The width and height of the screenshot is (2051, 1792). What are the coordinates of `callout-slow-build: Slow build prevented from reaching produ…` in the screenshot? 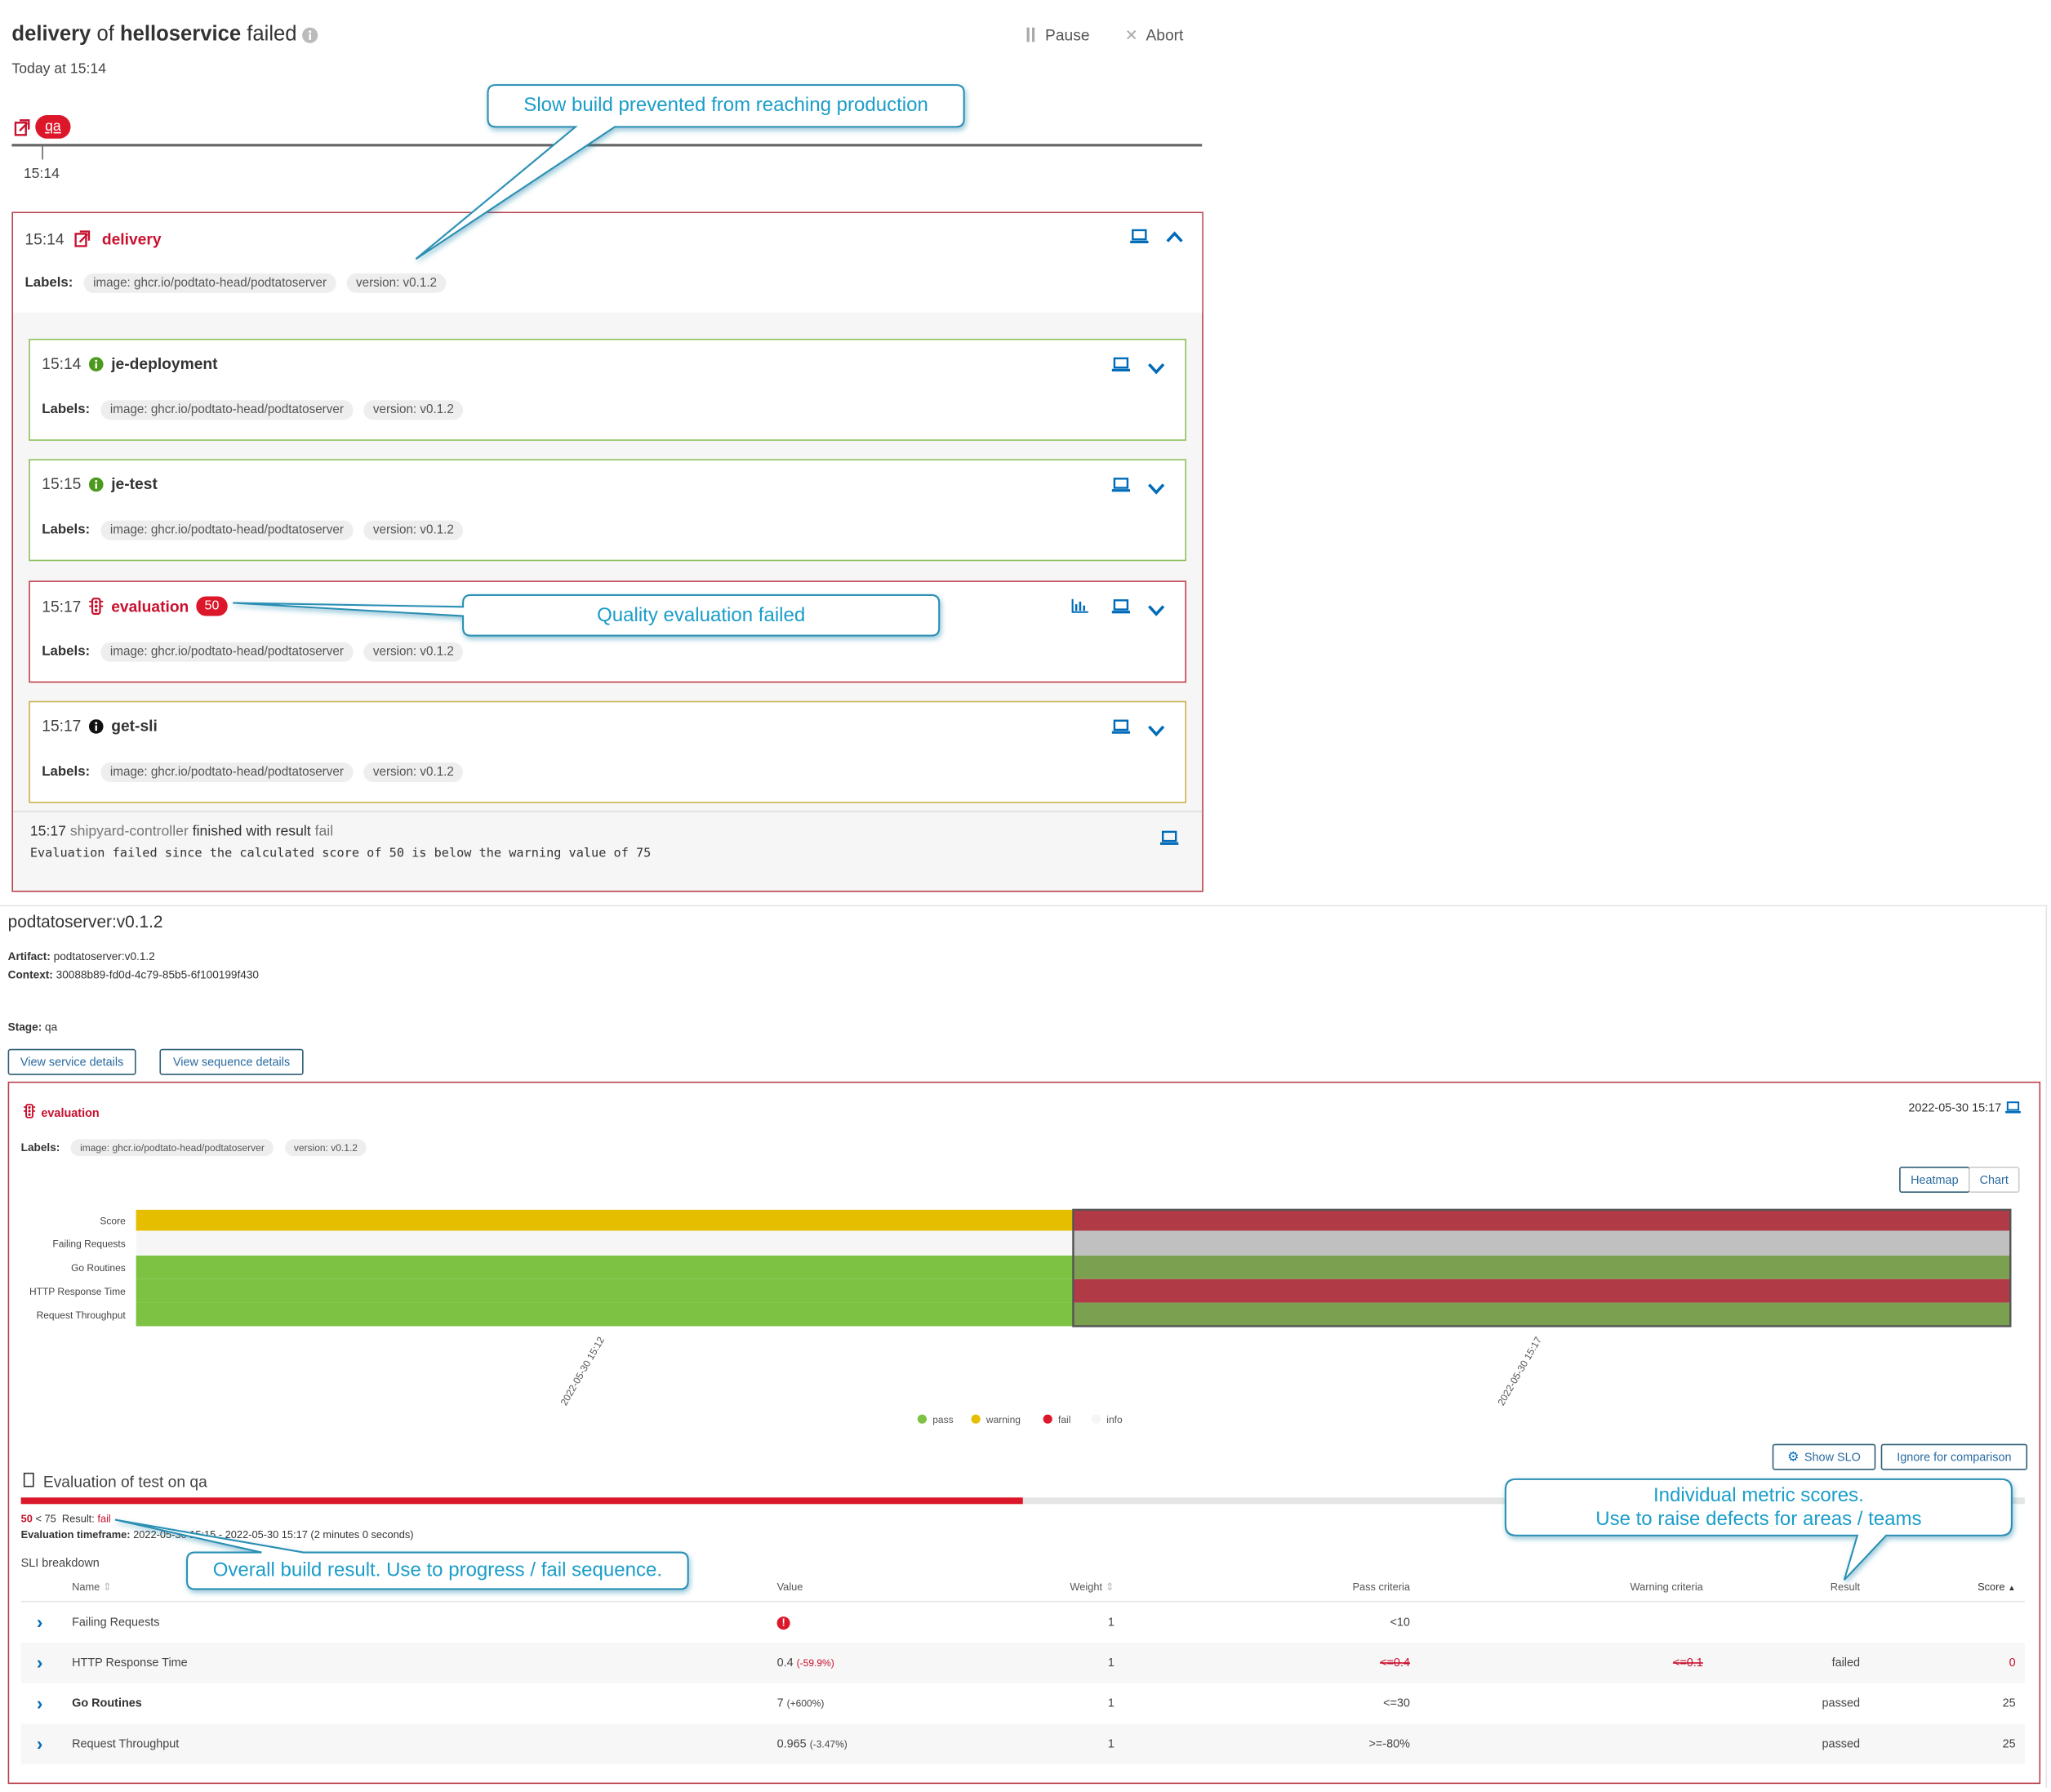 It's located at (725, 105).